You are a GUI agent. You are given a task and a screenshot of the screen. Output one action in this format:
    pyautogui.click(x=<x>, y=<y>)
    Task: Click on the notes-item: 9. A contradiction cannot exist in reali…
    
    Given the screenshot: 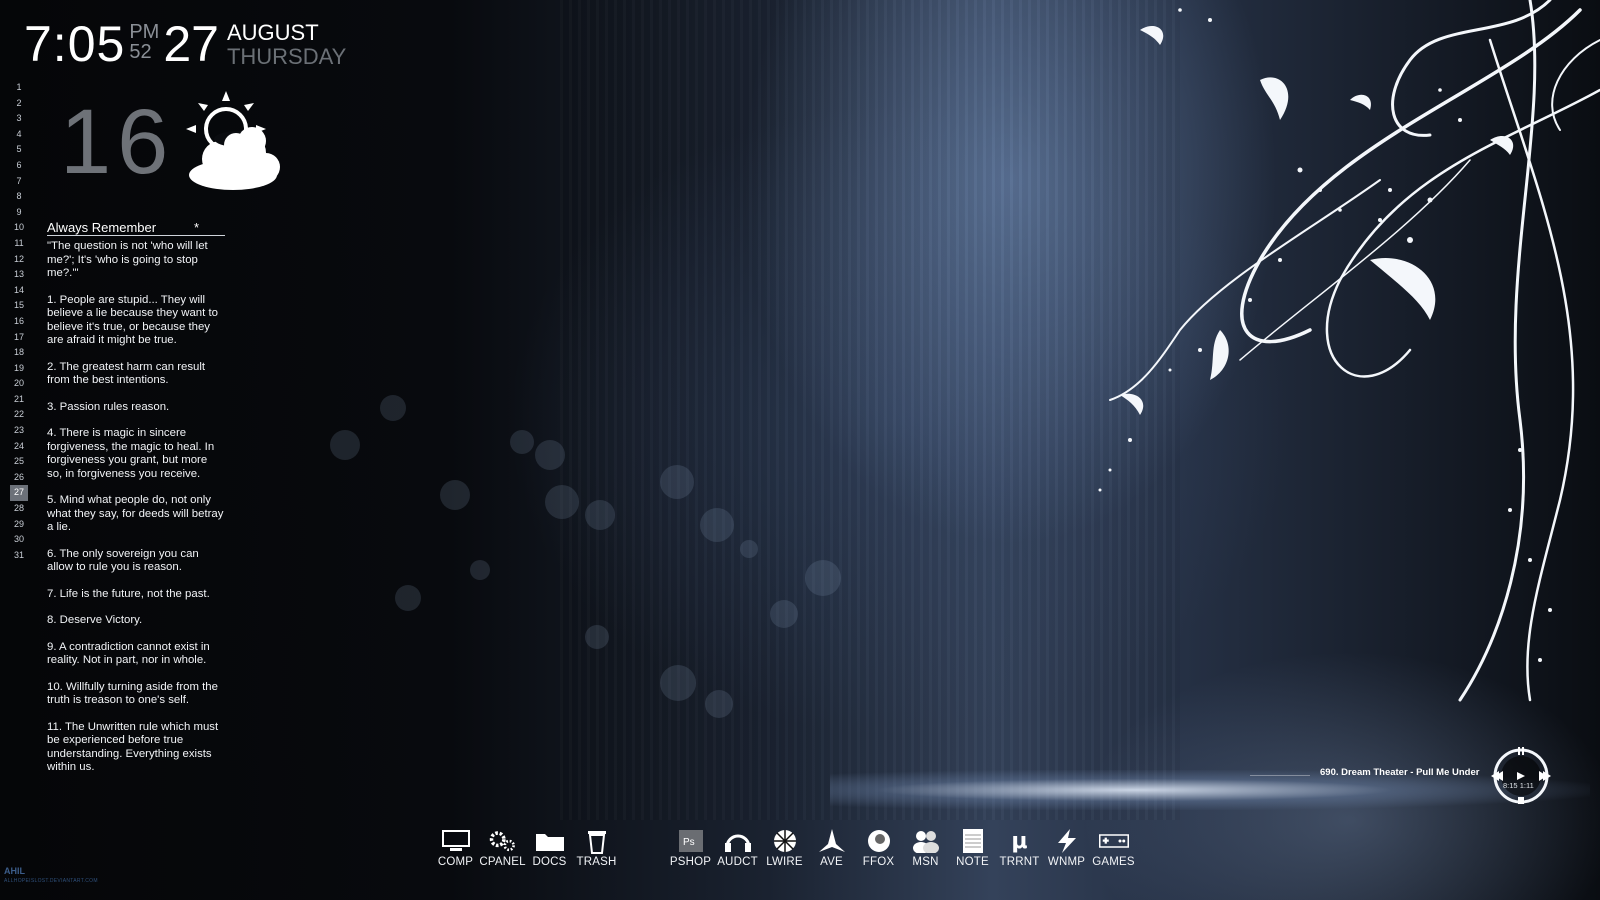 What is the action you would take?
    pyautogui.click(x=128, y=653)
    